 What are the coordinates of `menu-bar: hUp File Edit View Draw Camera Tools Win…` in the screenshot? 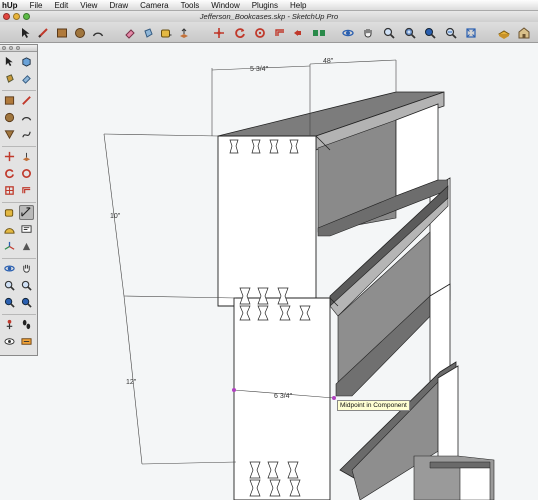 It's located at (269, 5).